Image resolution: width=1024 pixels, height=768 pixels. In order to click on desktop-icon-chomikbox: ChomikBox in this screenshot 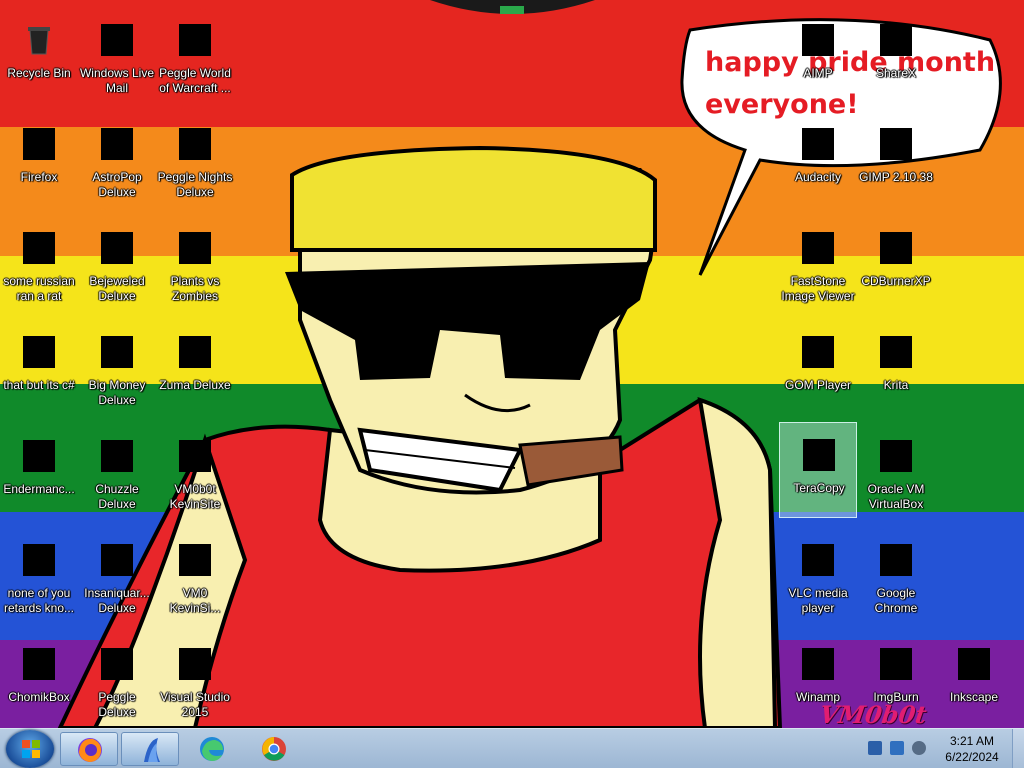, I will do `click(39, 680)`.